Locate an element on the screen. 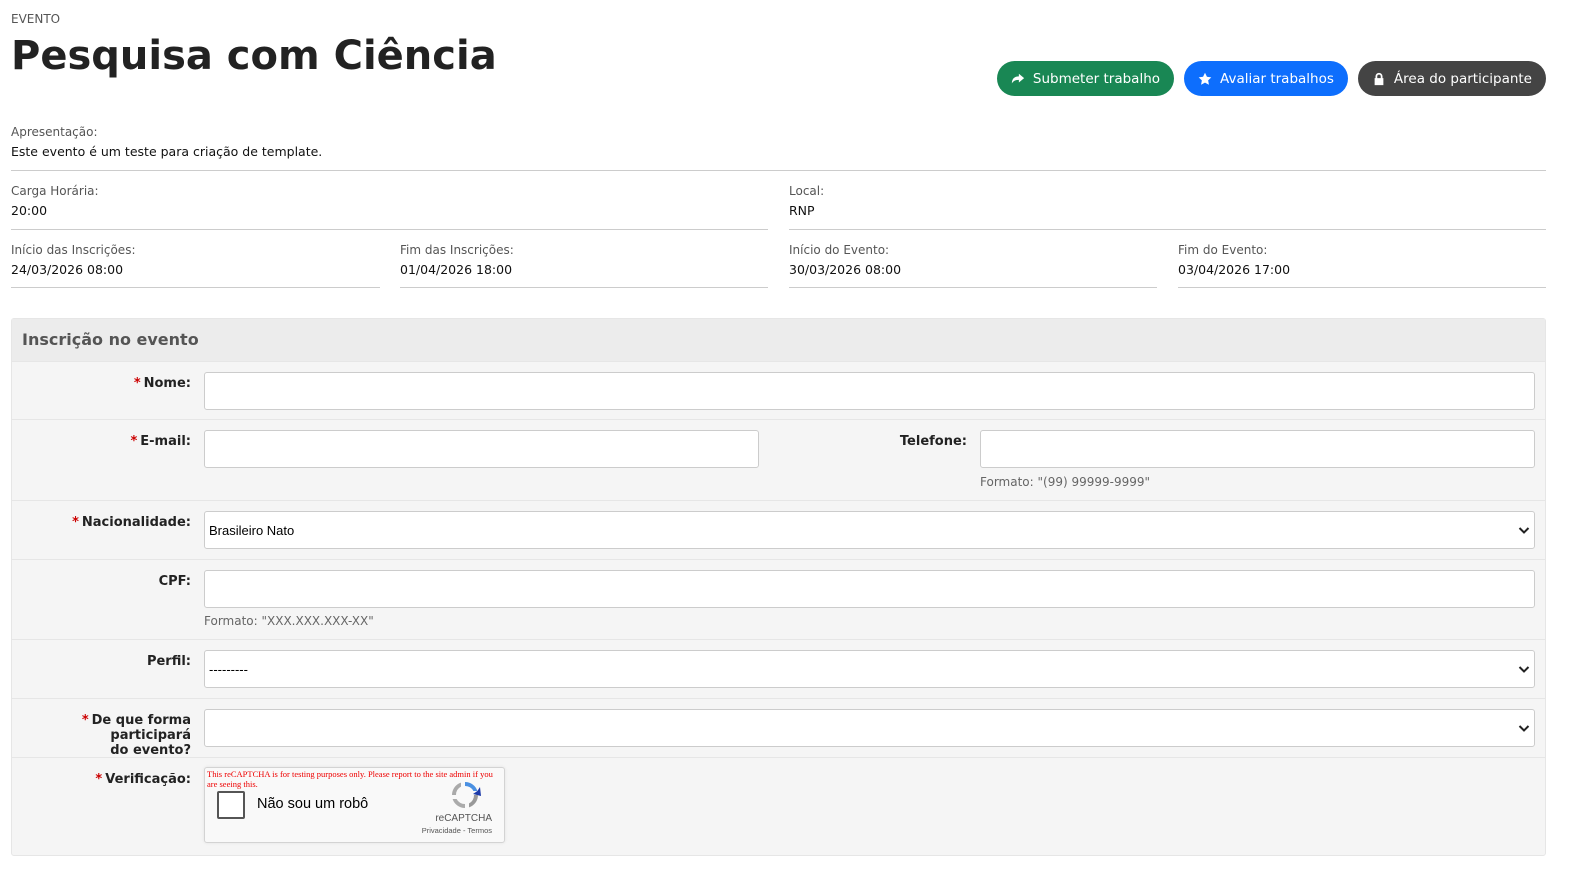  verification-label-text: Verificação: is located at coordinates (148, 779).